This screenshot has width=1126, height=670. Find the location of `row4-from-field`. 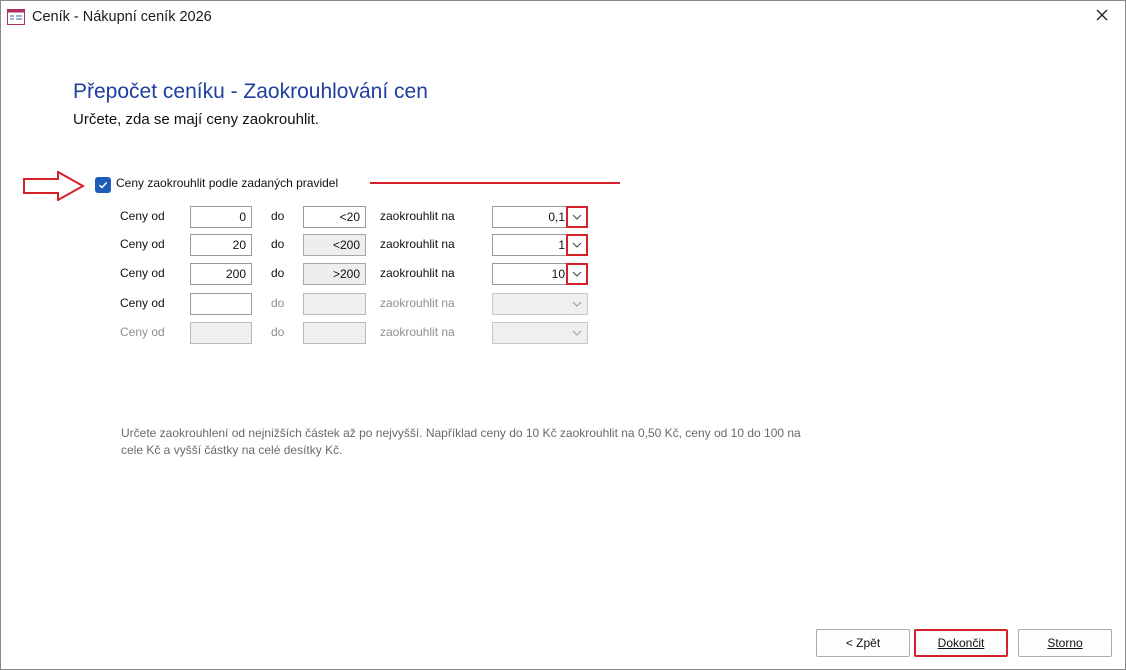

row4-from-field is located at coordinates (221, 304).